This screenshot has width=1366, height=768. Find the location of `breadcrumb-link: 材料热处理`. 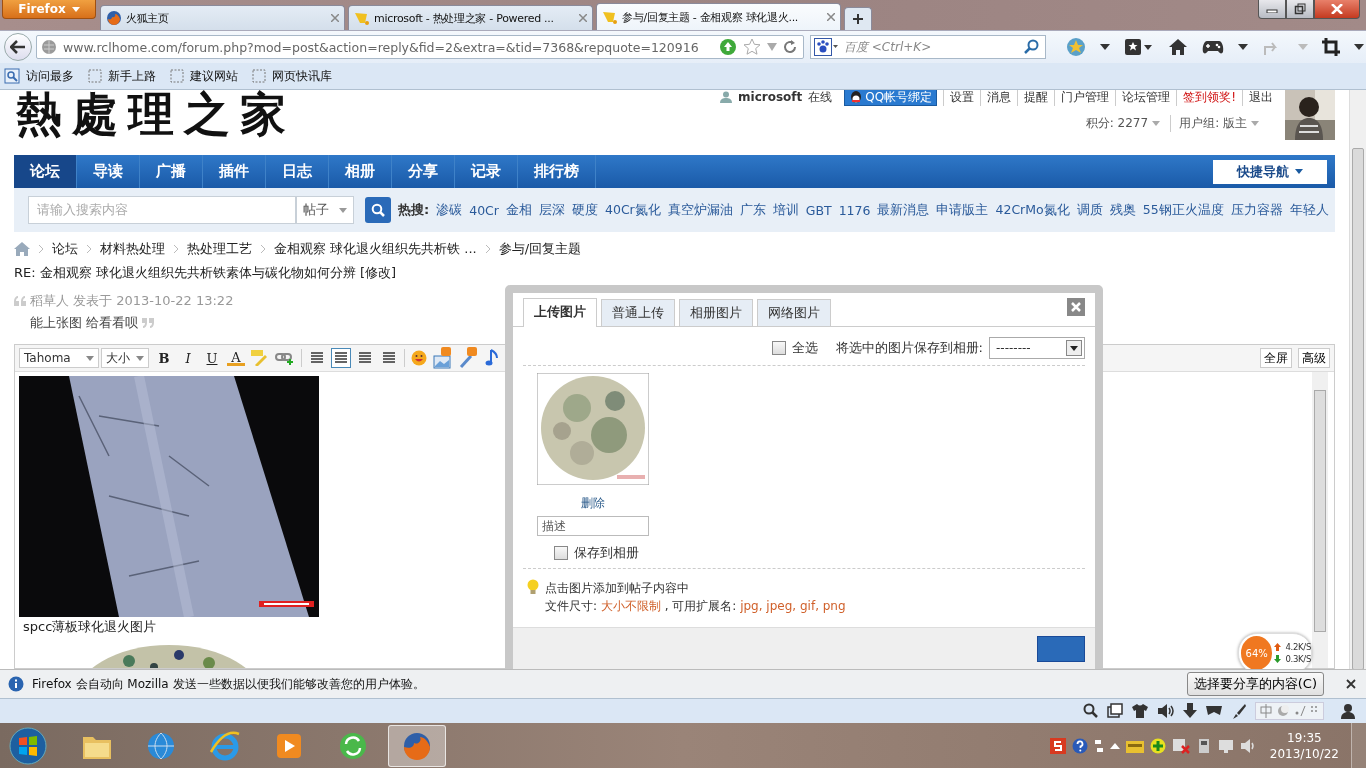

breadcrumb-link: 材料热处理 is located at coordinates (132, 249).